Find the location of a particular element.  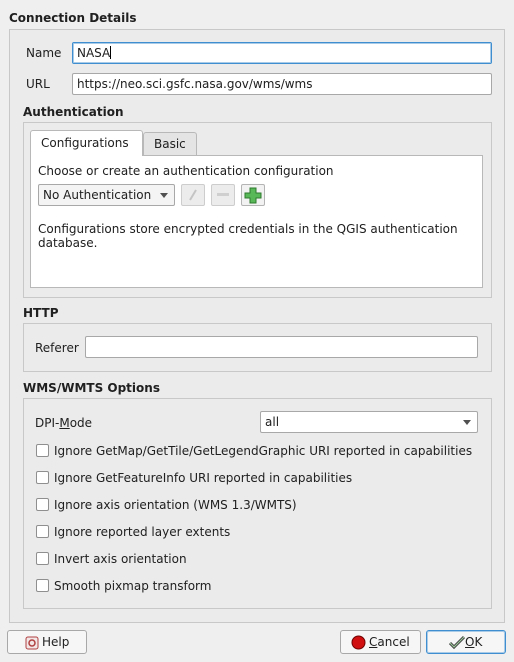

ignore-getfeatureinfo-checkbox is located at coordinates (42, 477).